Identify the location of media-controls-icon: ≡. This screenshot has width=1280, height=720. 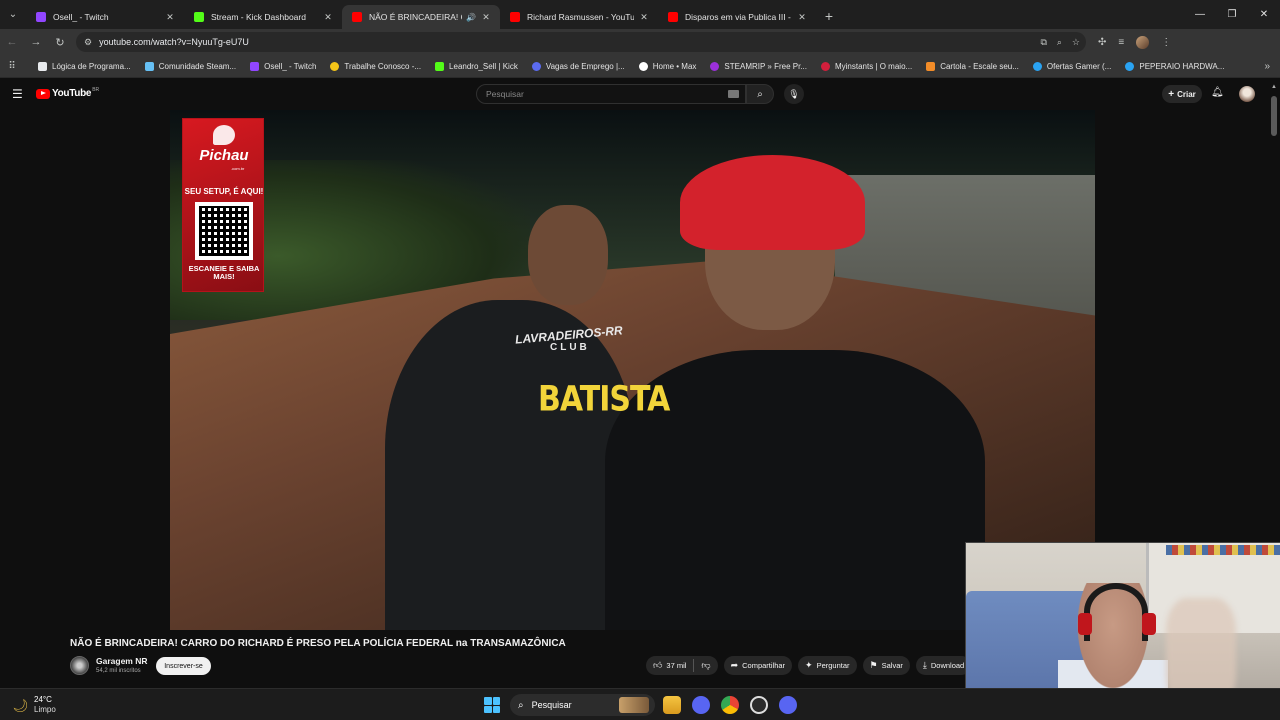
(1121, 42).